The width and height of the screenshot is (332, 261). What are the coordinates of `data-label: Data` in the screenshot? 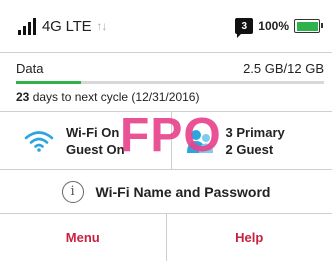 It's located at (30, 68).